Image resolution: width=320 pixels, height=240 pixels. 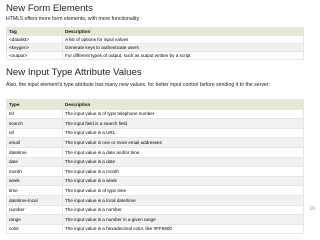 What do you see at coordinates (34, 162) in the screenshot?
I see `table-cell-type: date` at bounding box center [34, 162].